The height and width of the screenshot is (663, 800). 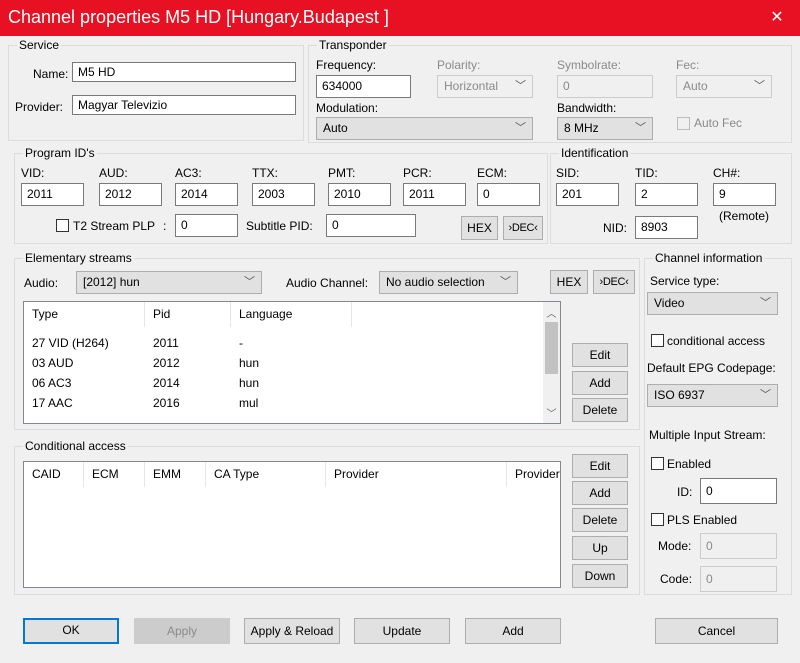 What do you see at coordinates (182, 631) in the screenshot?
I see `apply-button: Apply` at bounding box center [182, 631].